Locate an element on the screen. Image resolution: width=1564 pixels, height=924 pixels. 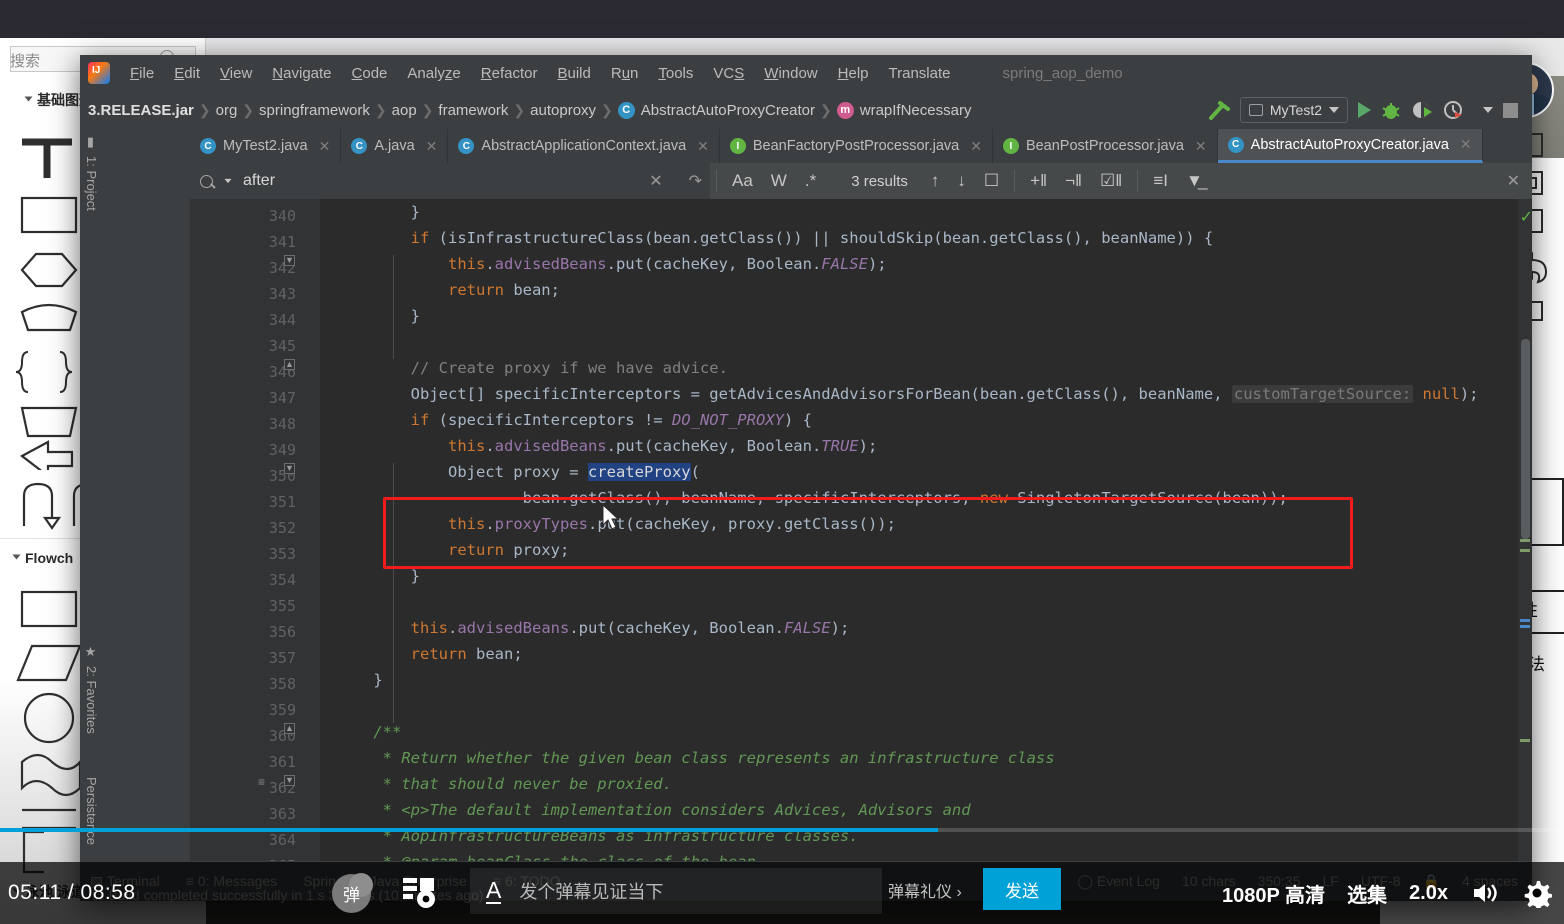
fold-marker: ▼ is located at coordinates (289, 260).